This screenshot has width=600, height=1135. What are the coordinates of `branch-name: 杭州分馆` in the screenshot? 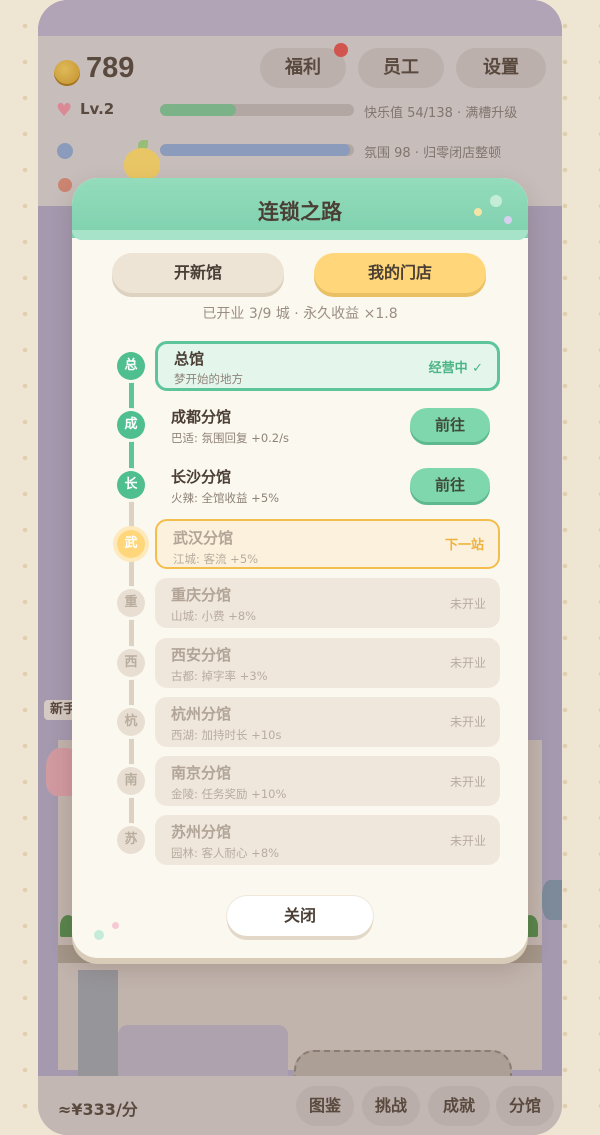 It's located at (201, 713).